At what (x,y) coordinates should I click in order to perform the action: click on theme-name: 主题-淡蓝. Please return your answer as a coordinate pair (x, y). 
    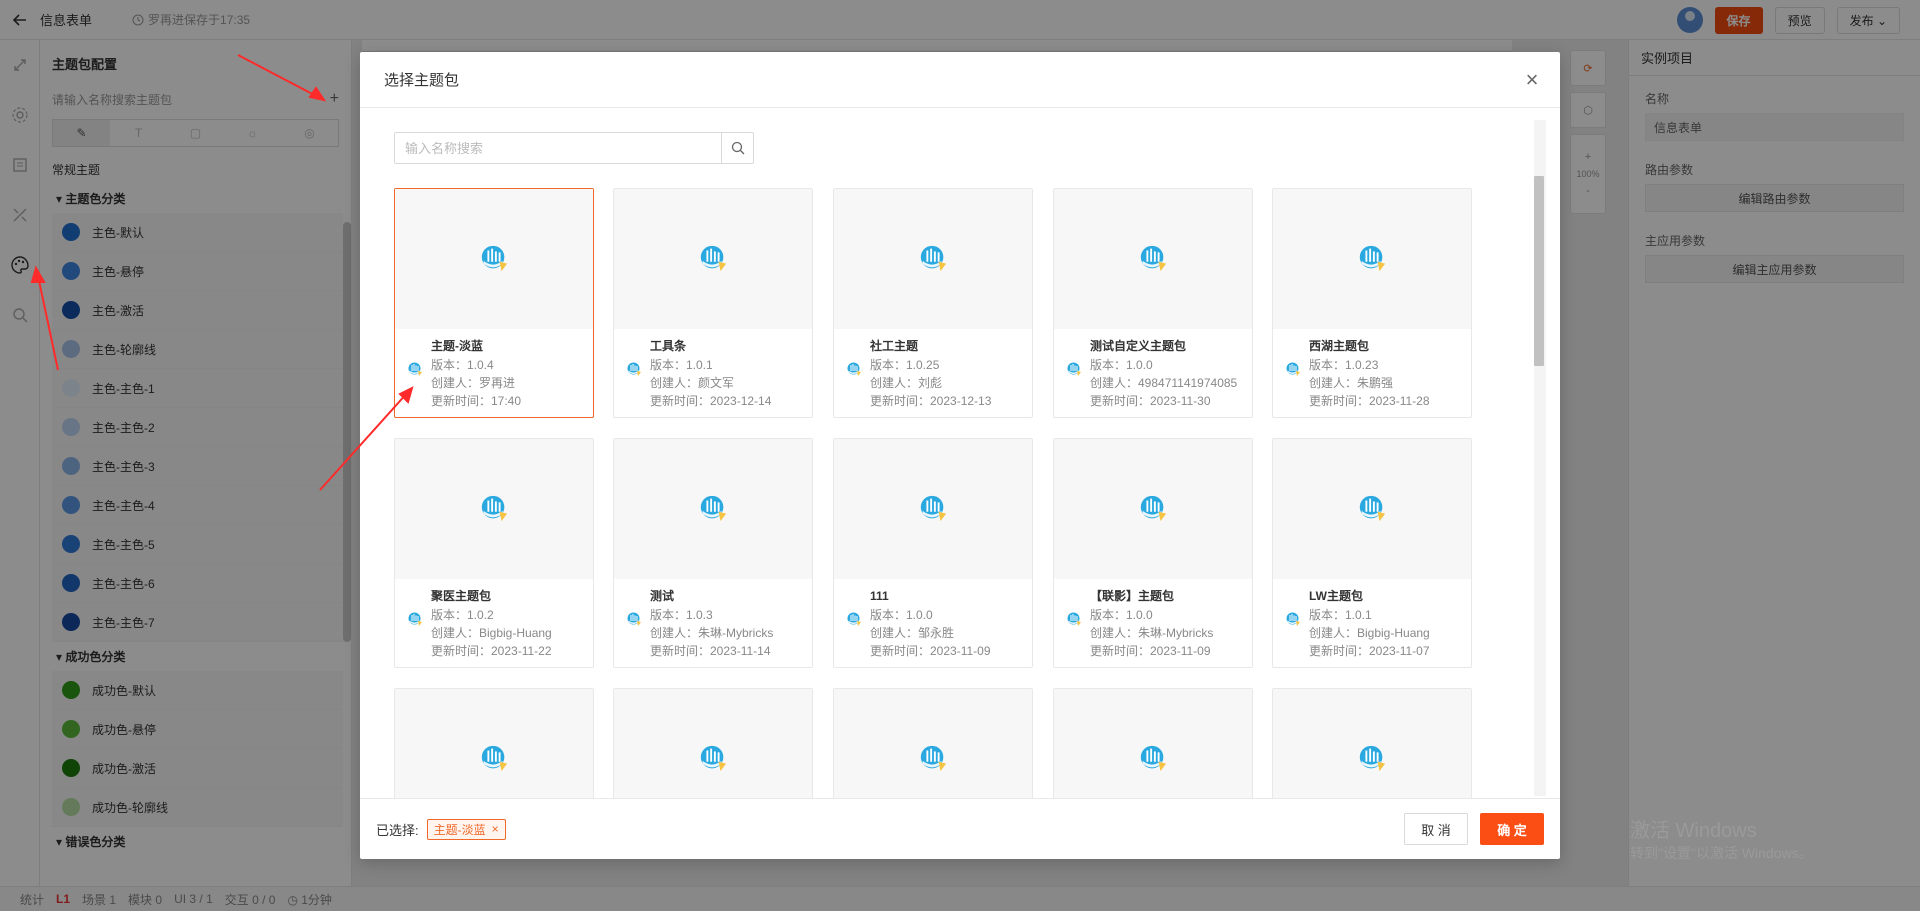
    Looking at the image, I should click on (457, 346).